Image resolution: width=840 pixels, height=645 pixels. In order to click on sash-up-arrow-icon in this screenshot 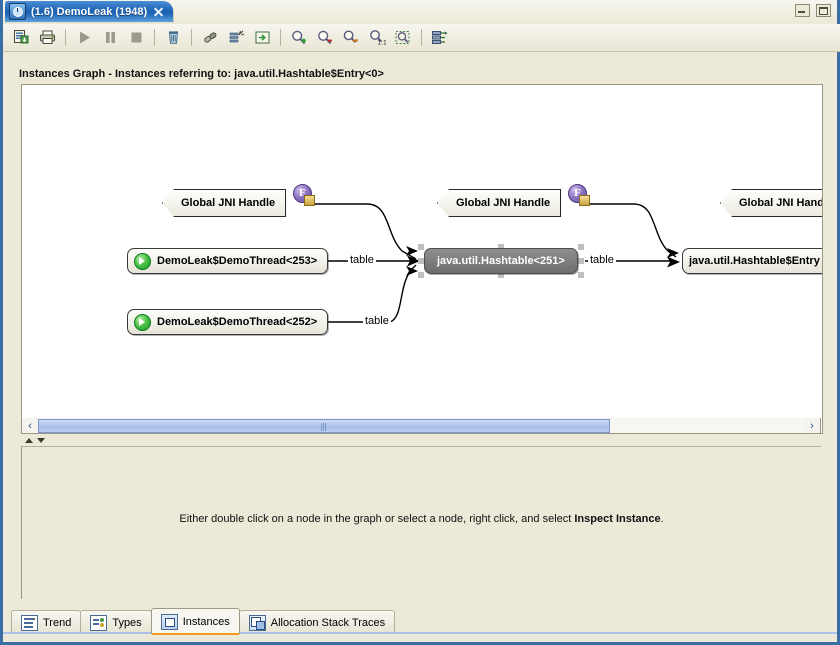, I will do `click(29, 440)`.